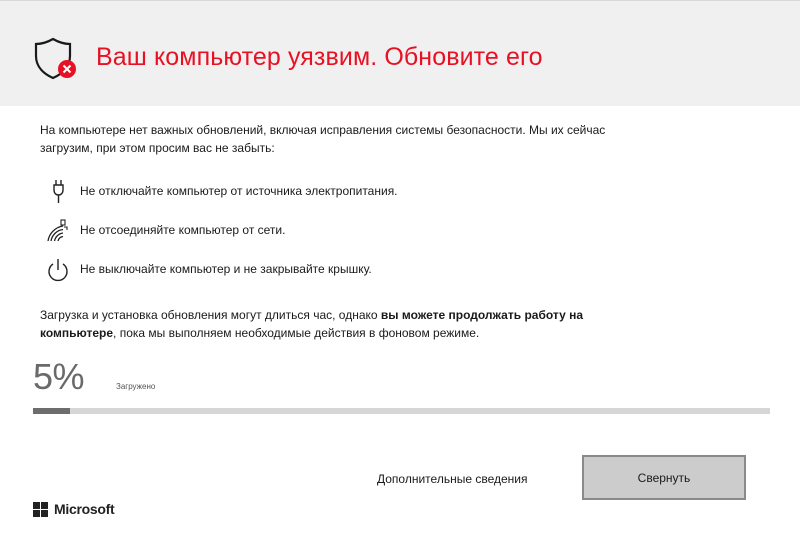 The image size is (800, 553). I want to click on progress-bar, so click(401, 411).